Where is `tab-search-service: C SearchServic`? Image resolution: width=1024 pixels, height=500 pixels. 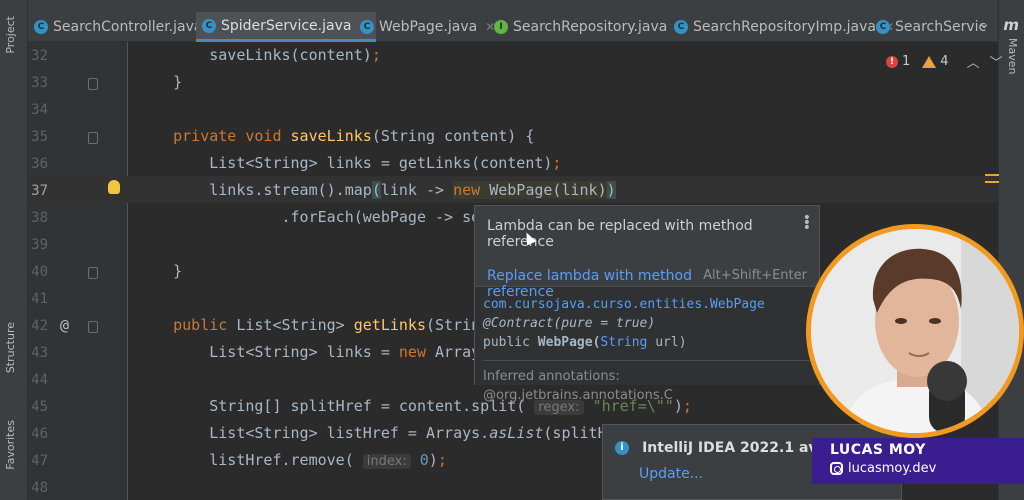
tab-search-service: C SearchServic is located at coordinates (931, 27).